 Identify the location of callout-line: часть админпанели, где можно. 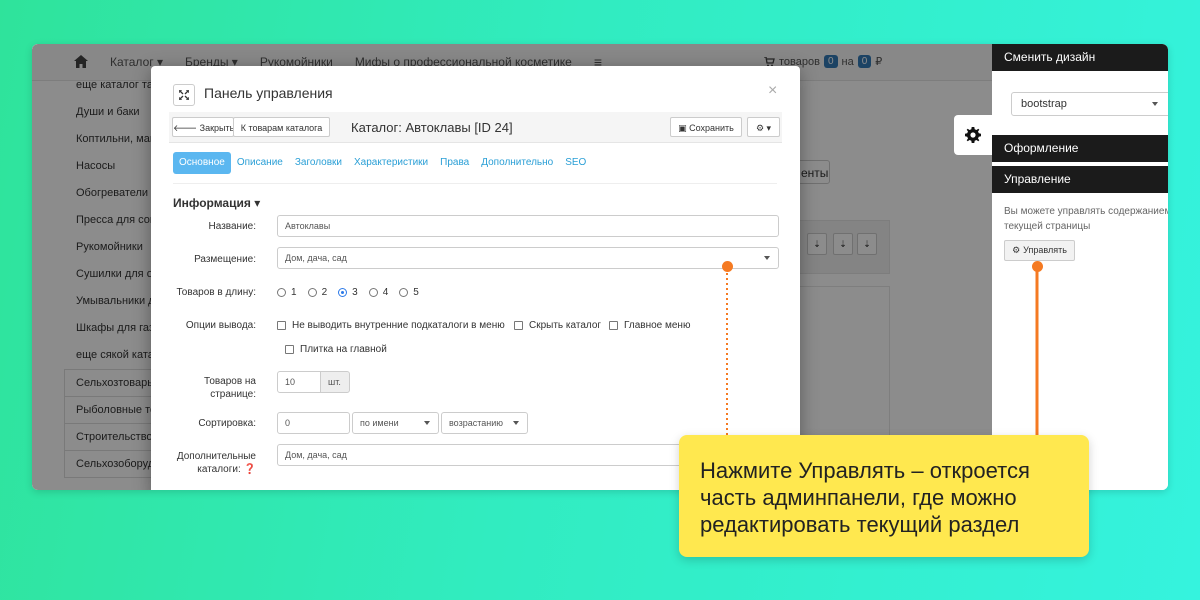
(858, 497).